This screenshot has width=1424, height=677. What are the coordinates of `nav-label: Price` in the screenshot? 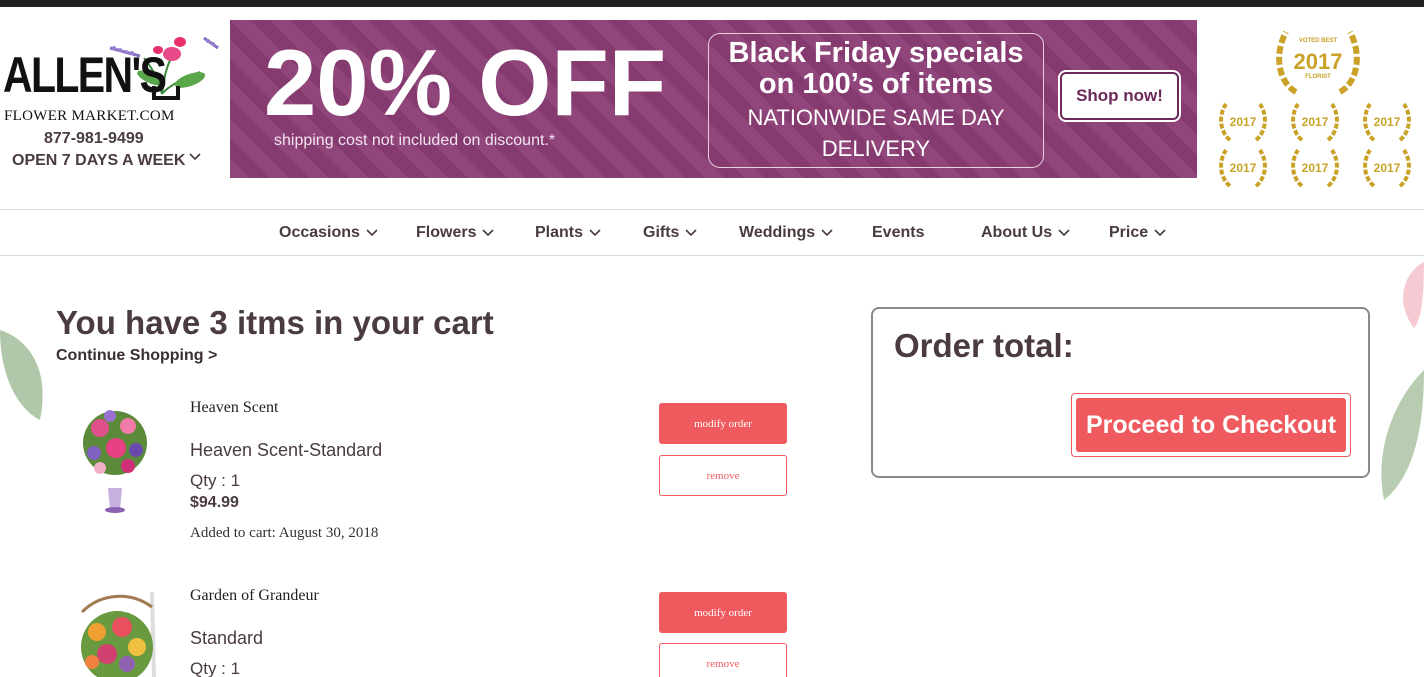 It's located at (1129, 232).